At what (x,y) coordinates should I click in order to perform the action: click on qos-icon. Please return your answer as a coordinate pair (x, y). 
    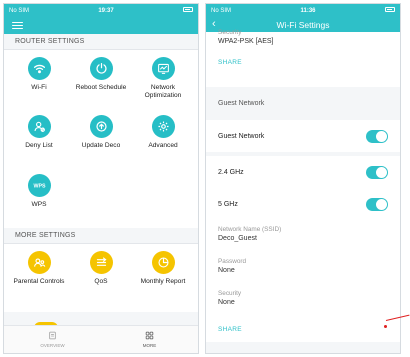
    Looking at the image, I should click on (101, 262).